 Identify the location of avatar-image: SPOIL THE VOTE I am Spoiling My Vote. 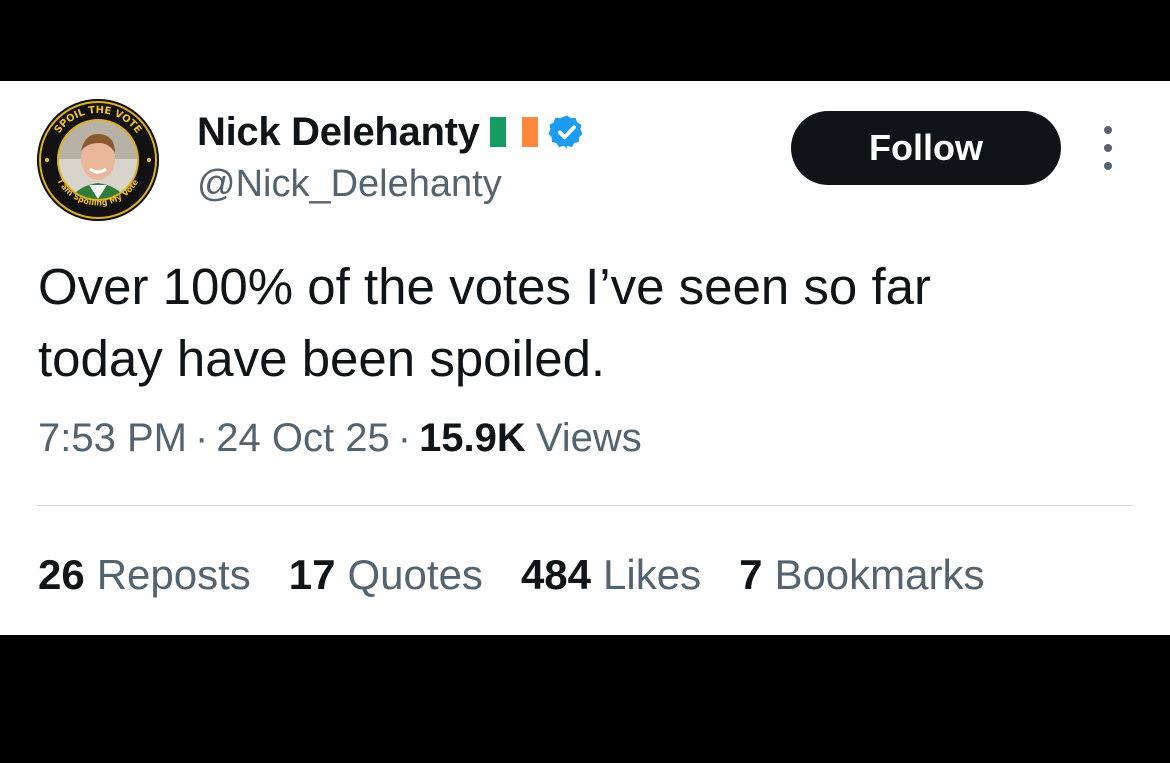
(98, 160).